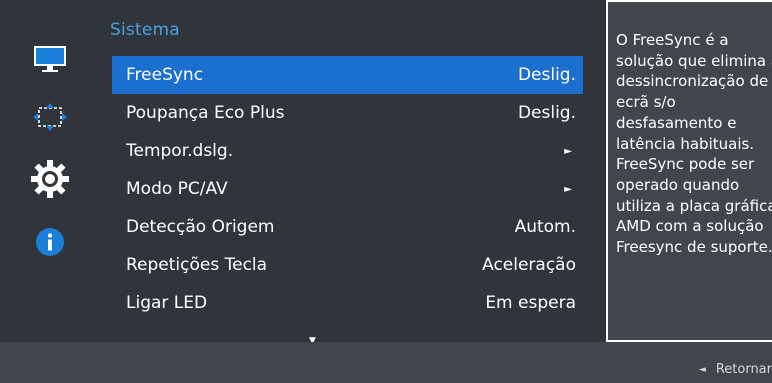 The width and height of the screenshot is (772, 383). What do you see at coordinates (702, 369) in the screenshot?
I see `left-arrow-icon: ◄` at bounding box center [702, 369].